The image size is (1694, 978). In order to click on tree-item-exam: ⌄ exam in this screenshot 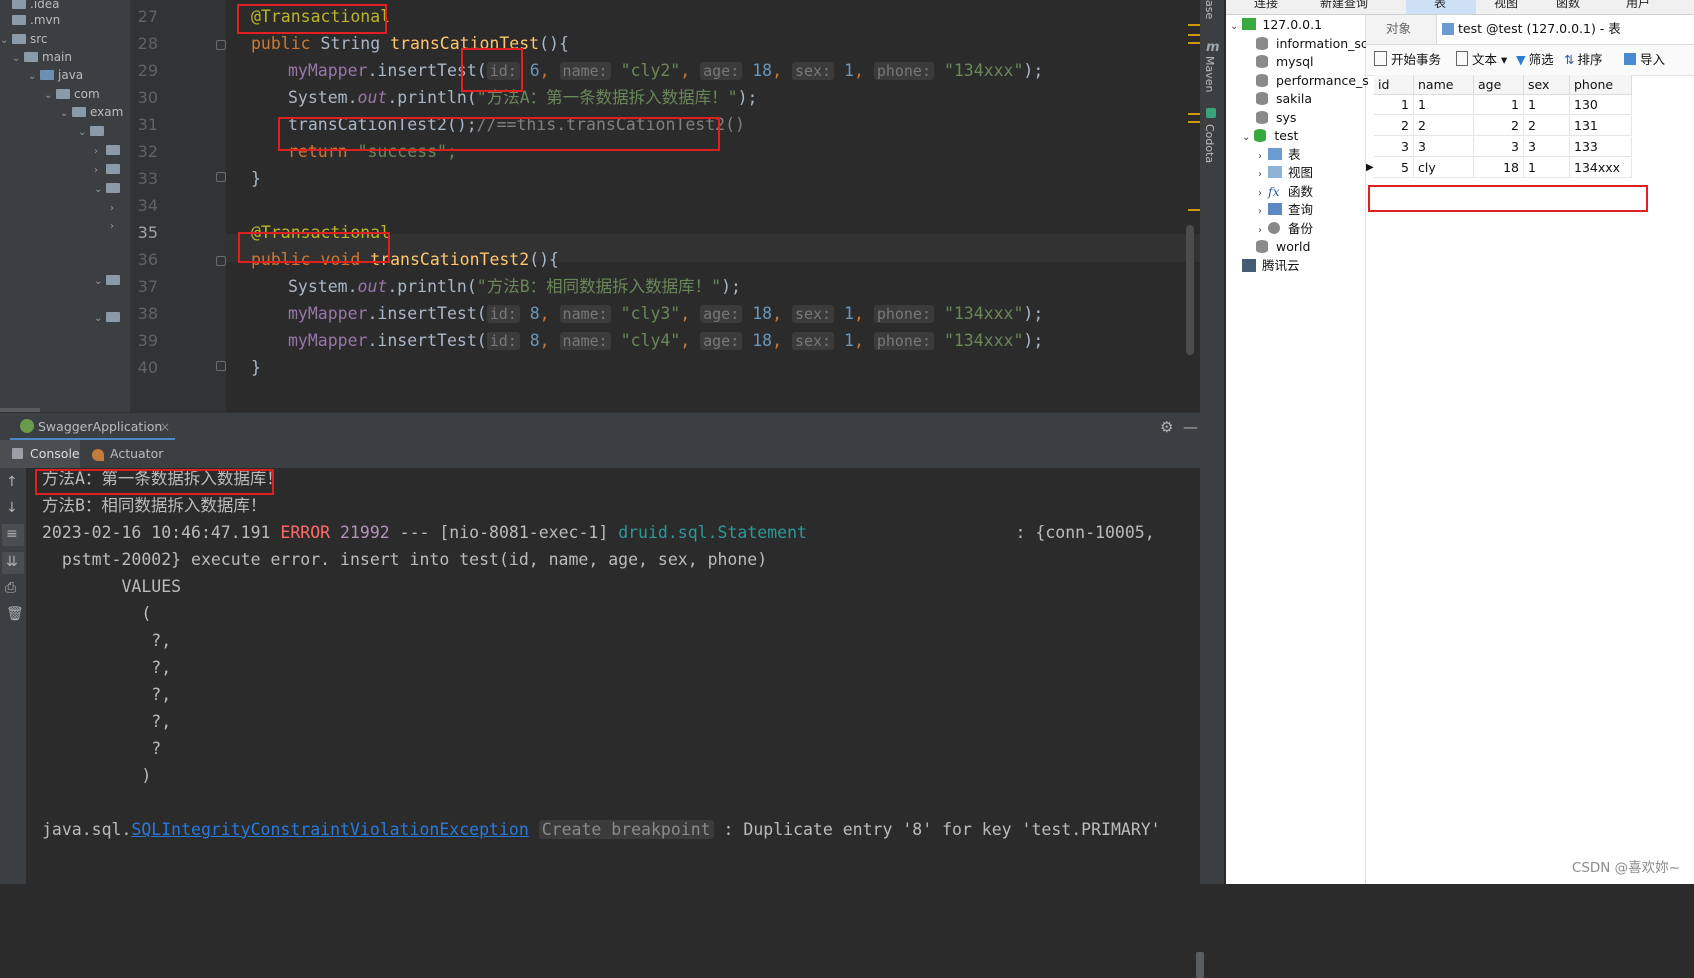, I will do `click(91, 112)`.